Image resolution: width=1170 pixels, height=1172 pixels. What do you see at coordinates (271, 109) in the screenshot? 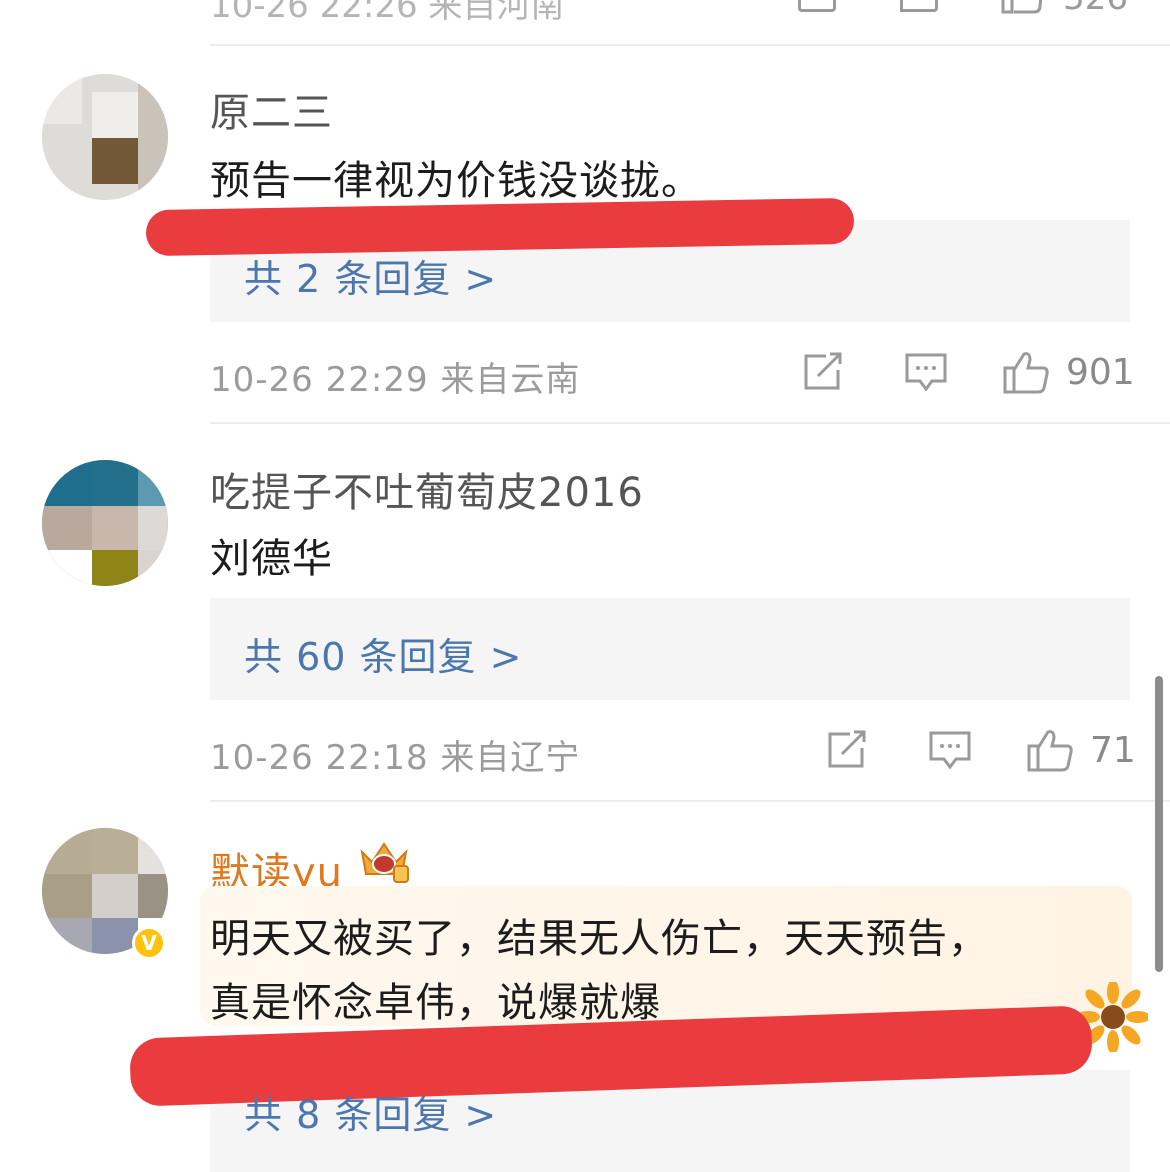
I see `username: 原二三` at bounding box center [271, 109].